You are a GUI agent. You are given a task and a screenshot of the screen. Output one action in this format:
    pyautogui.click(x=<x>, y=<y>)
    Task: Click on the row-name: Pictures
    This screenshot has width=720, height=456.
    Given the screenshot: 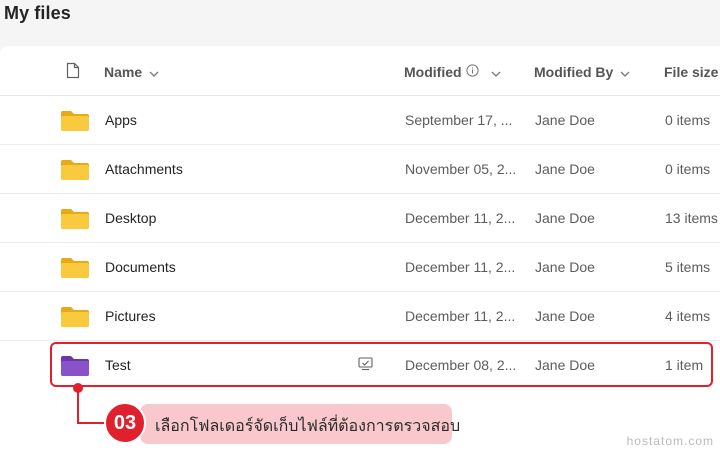 What is the action you would take?
    pyautogui.click(x=130, y=316)
    